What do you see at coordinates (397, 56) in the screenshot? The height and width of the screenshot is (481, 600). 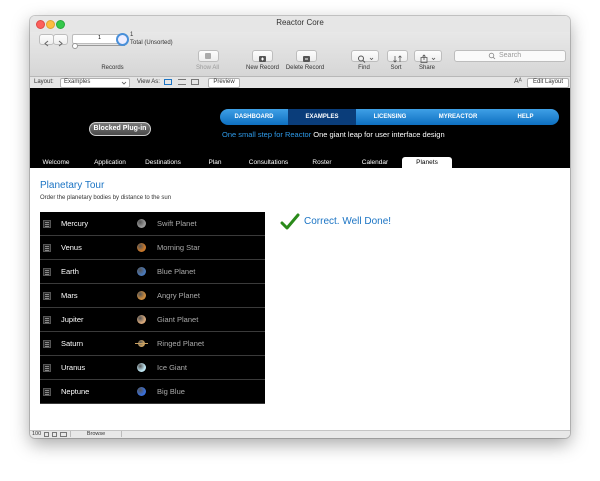 I see `sort-button` at bounding box center [397, 56].